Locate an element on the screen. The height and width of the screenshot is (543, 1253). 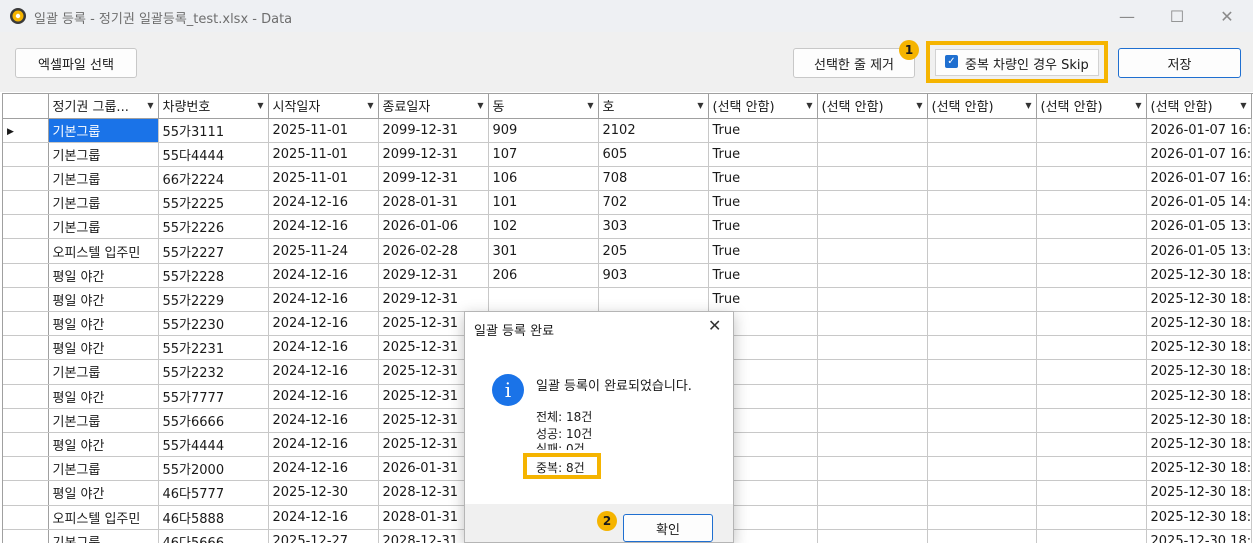
skip-duplicate-label: 중복 차량인 경우 Skip is located at coordinates (1027, 63).